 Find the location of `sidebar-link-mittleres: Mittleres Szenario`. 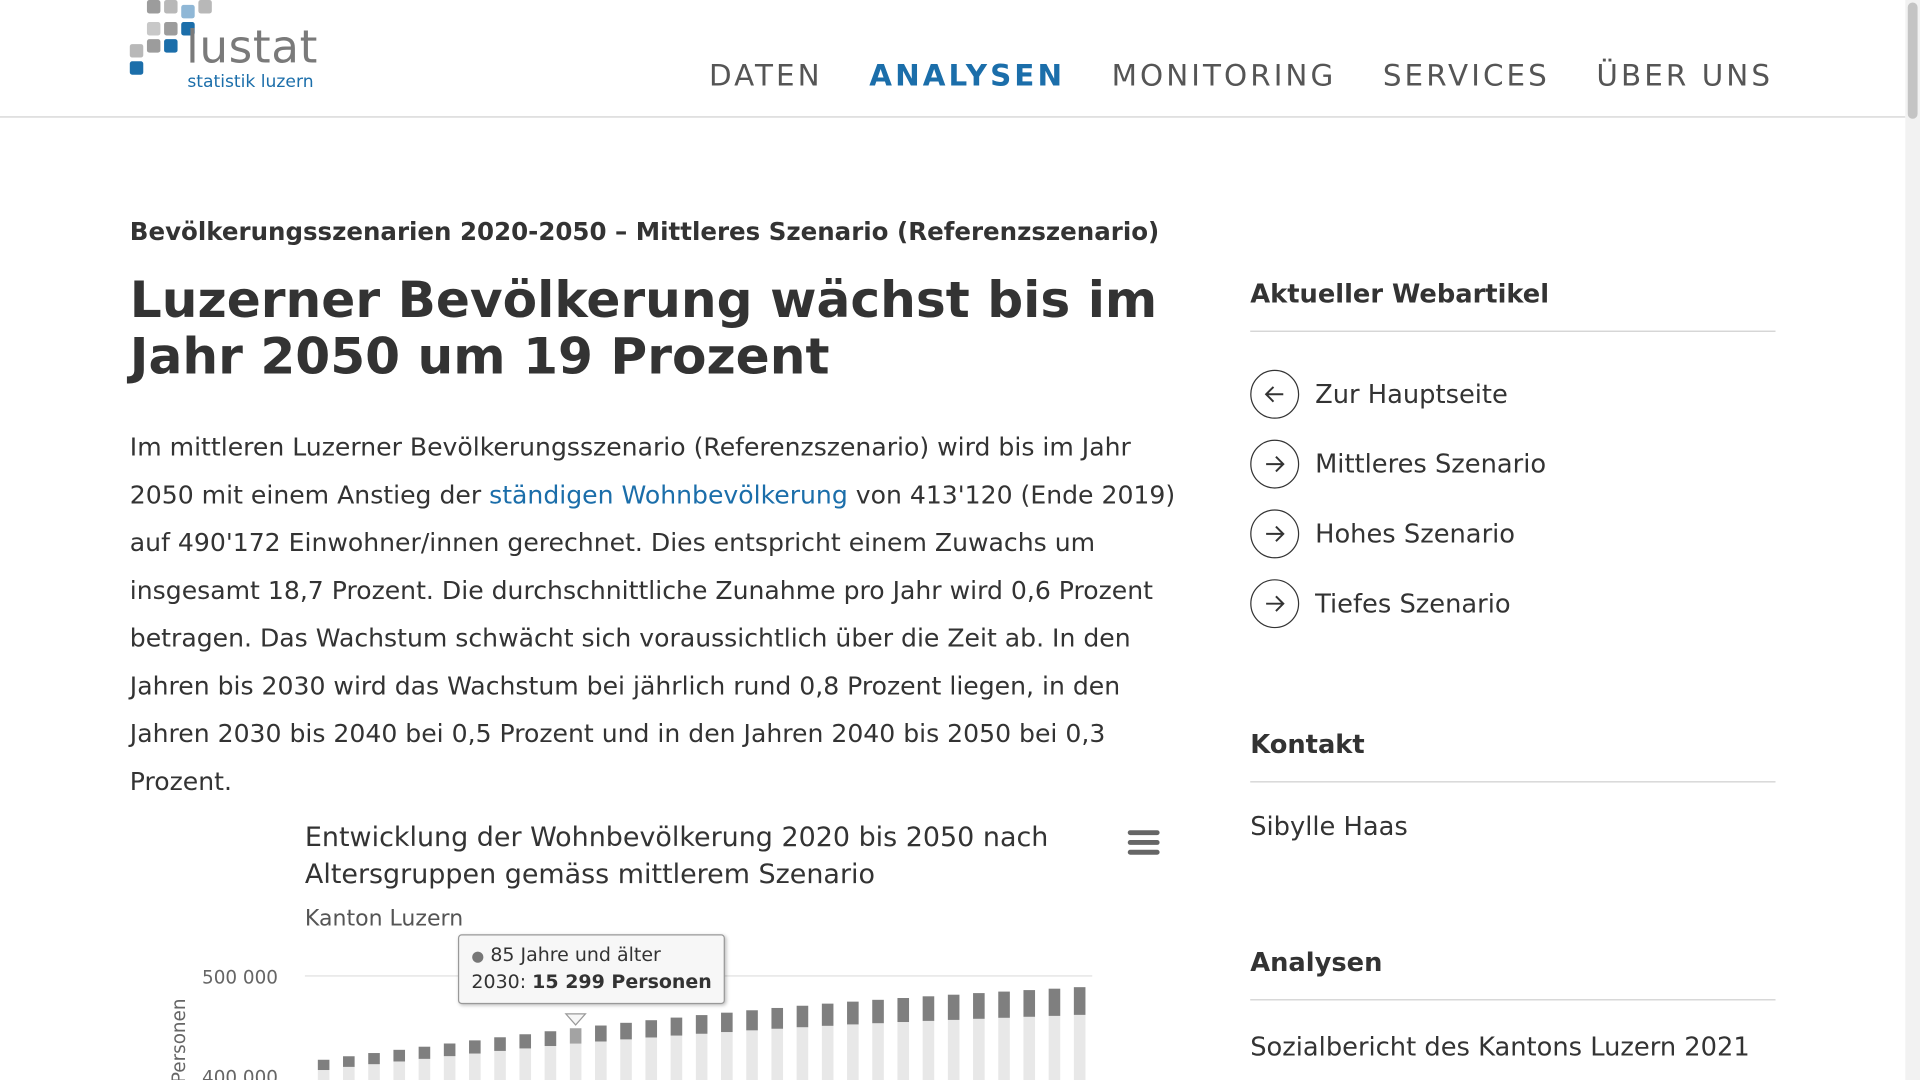

sidebar-link-mittleres: Mittleres Szenario is located at coordinates (1512, 464).